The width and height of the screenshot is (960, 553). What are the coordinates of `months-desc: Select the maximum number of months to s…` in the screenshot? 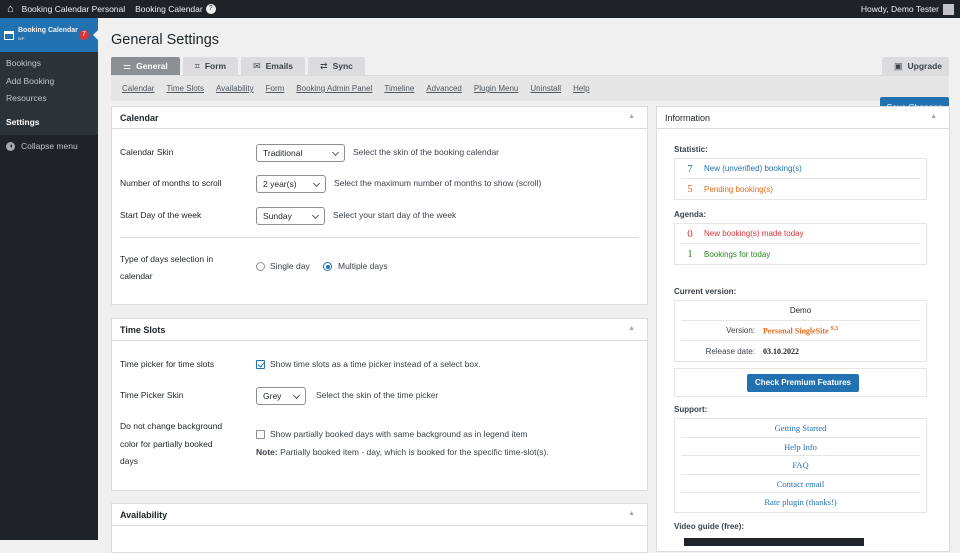 It's located at (438, 183).